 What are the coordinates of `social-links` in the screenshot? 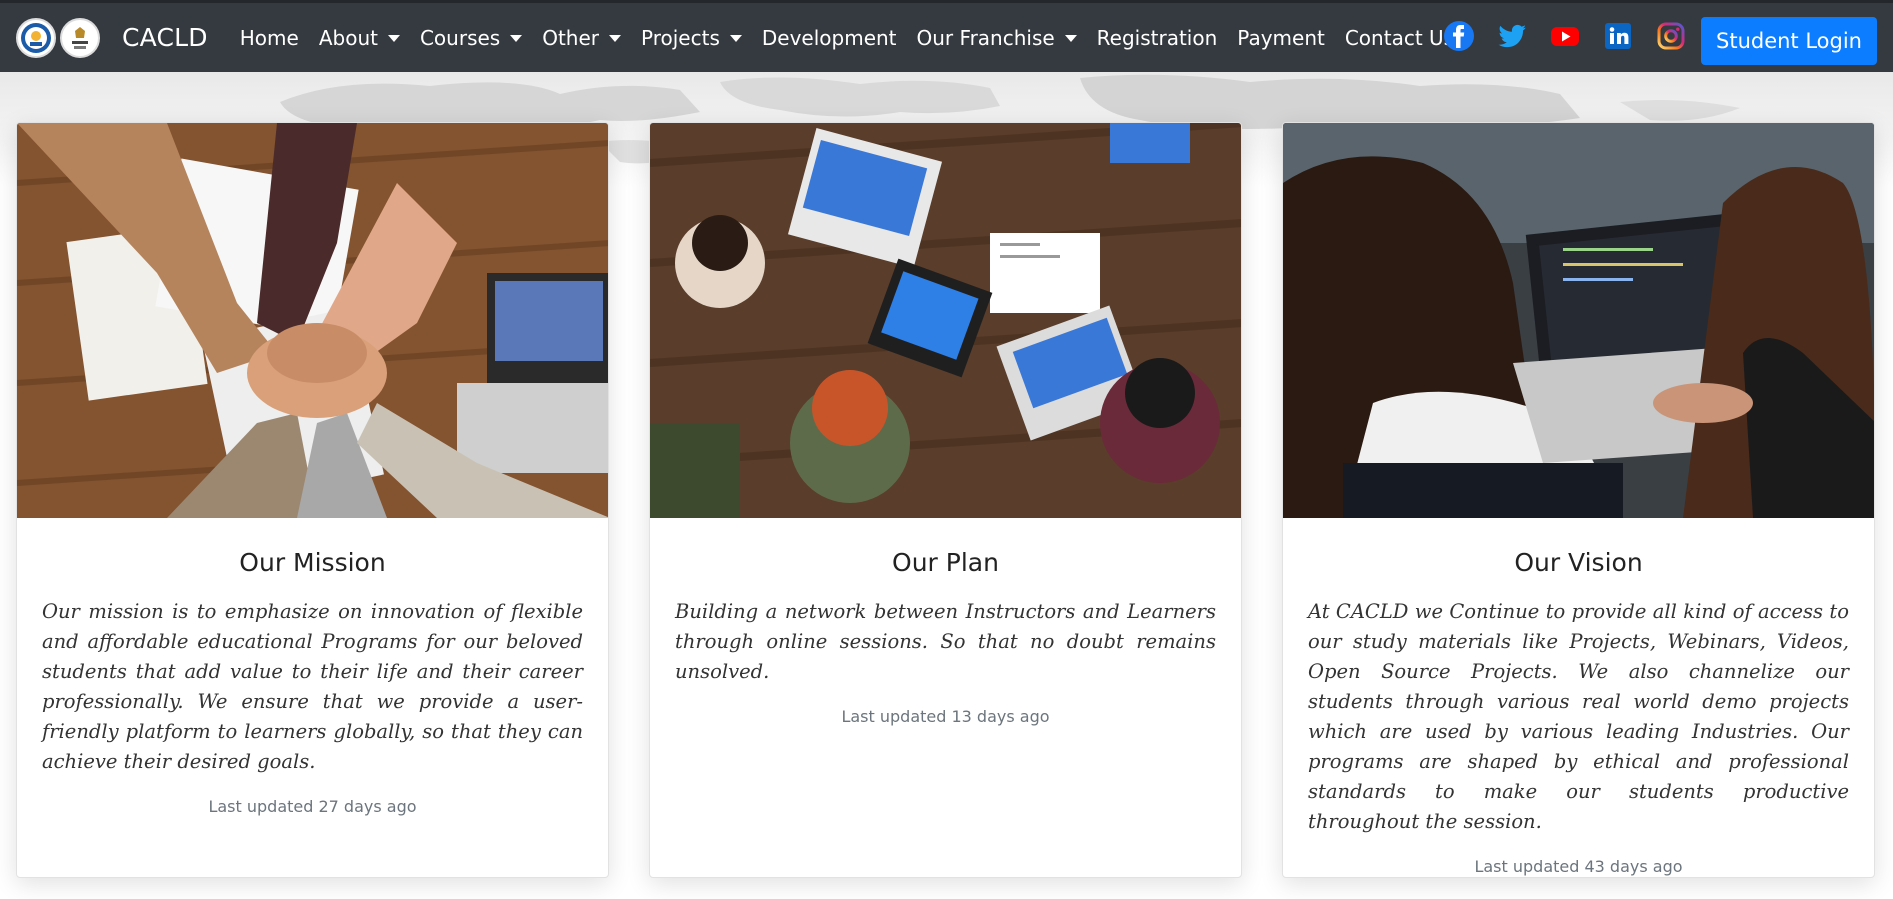 It's located at (1555, 36).